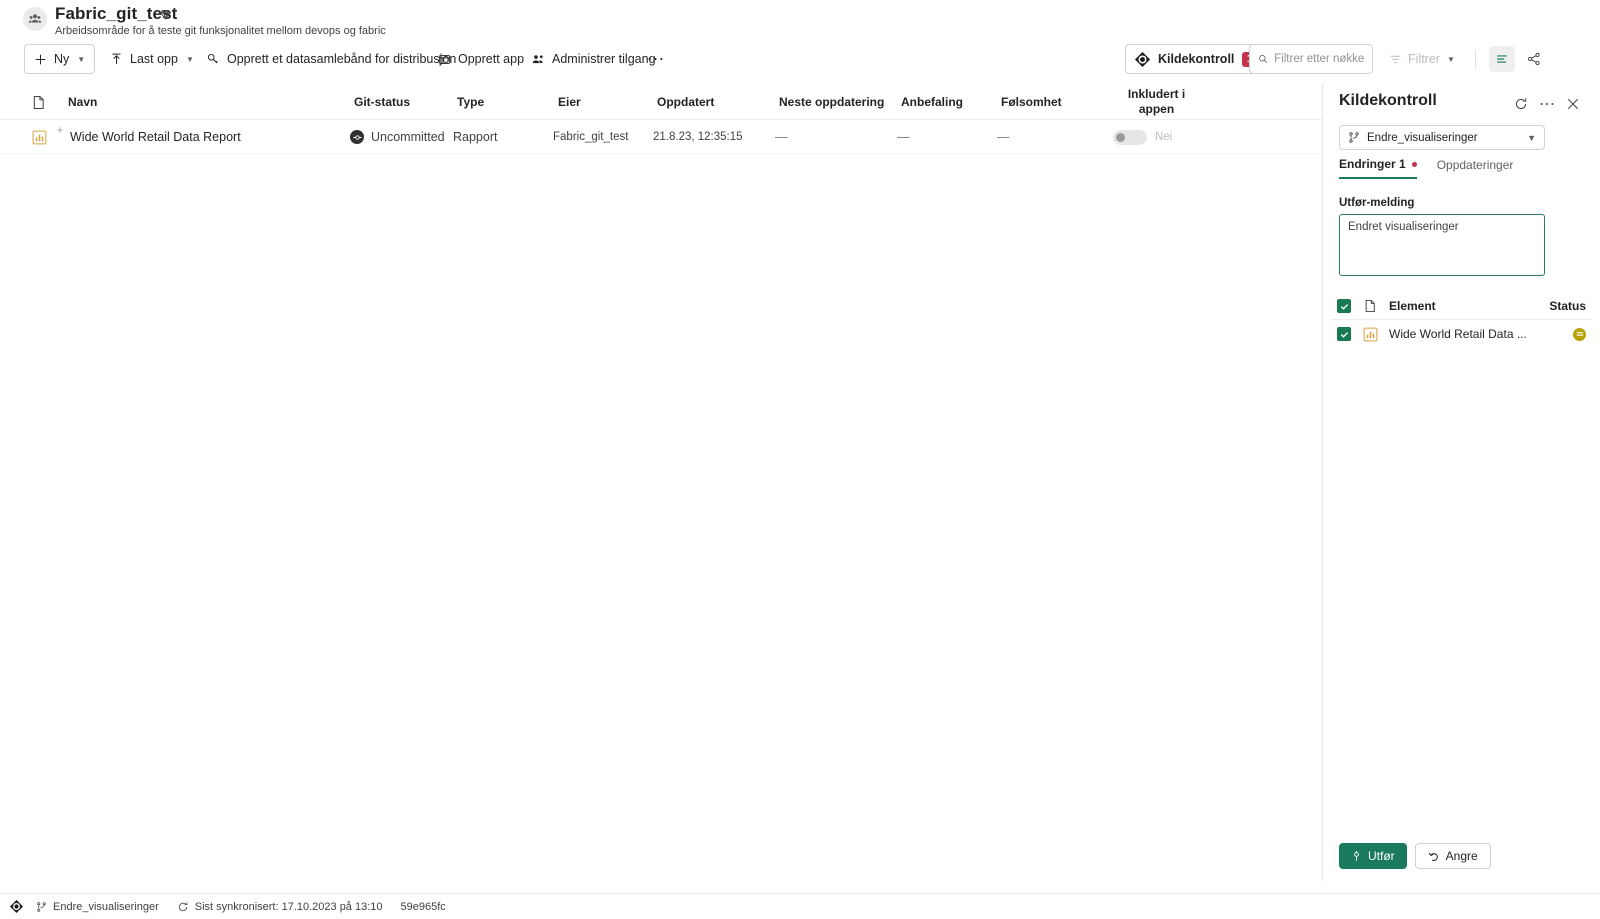 The height and width of the screenshot is (919, 1600). What do you see at coordinates (1344, 306) in the screenshot?
I see `select-all-checkbox` at bounding box center [1344, 306].